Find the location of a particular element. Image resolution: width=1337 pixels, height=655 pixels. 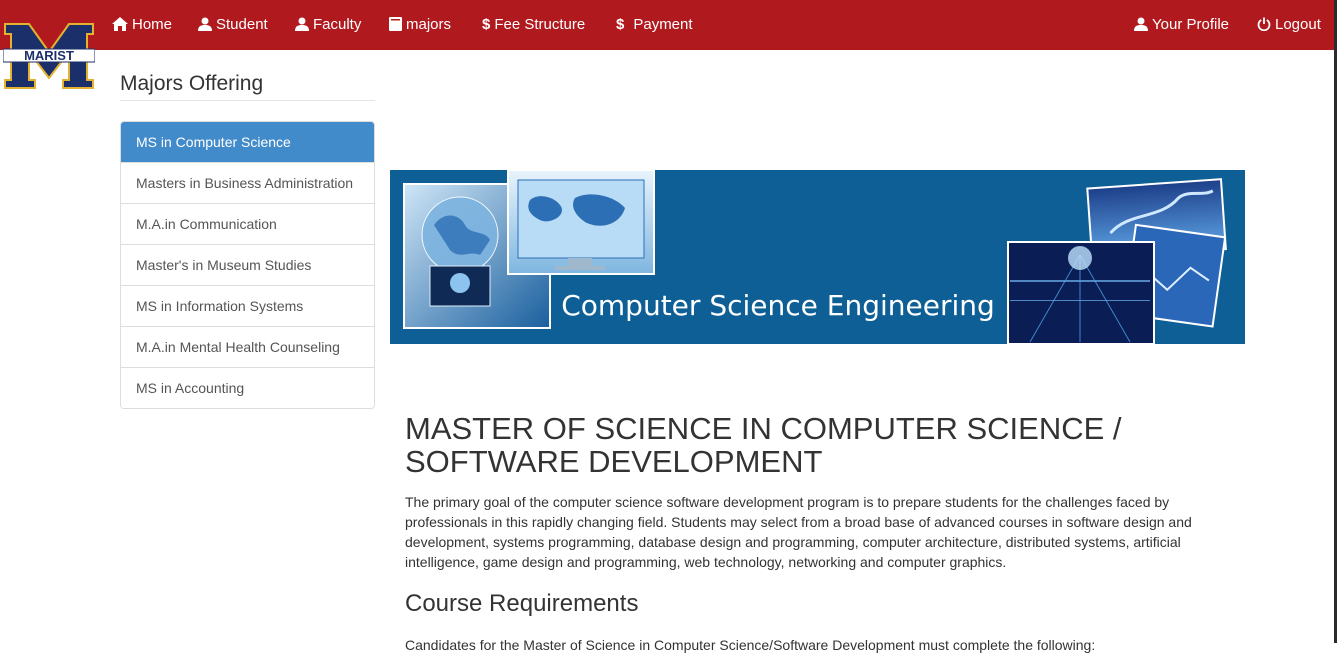

nav-payment: $ Payment is located at coordinates (654, 25).